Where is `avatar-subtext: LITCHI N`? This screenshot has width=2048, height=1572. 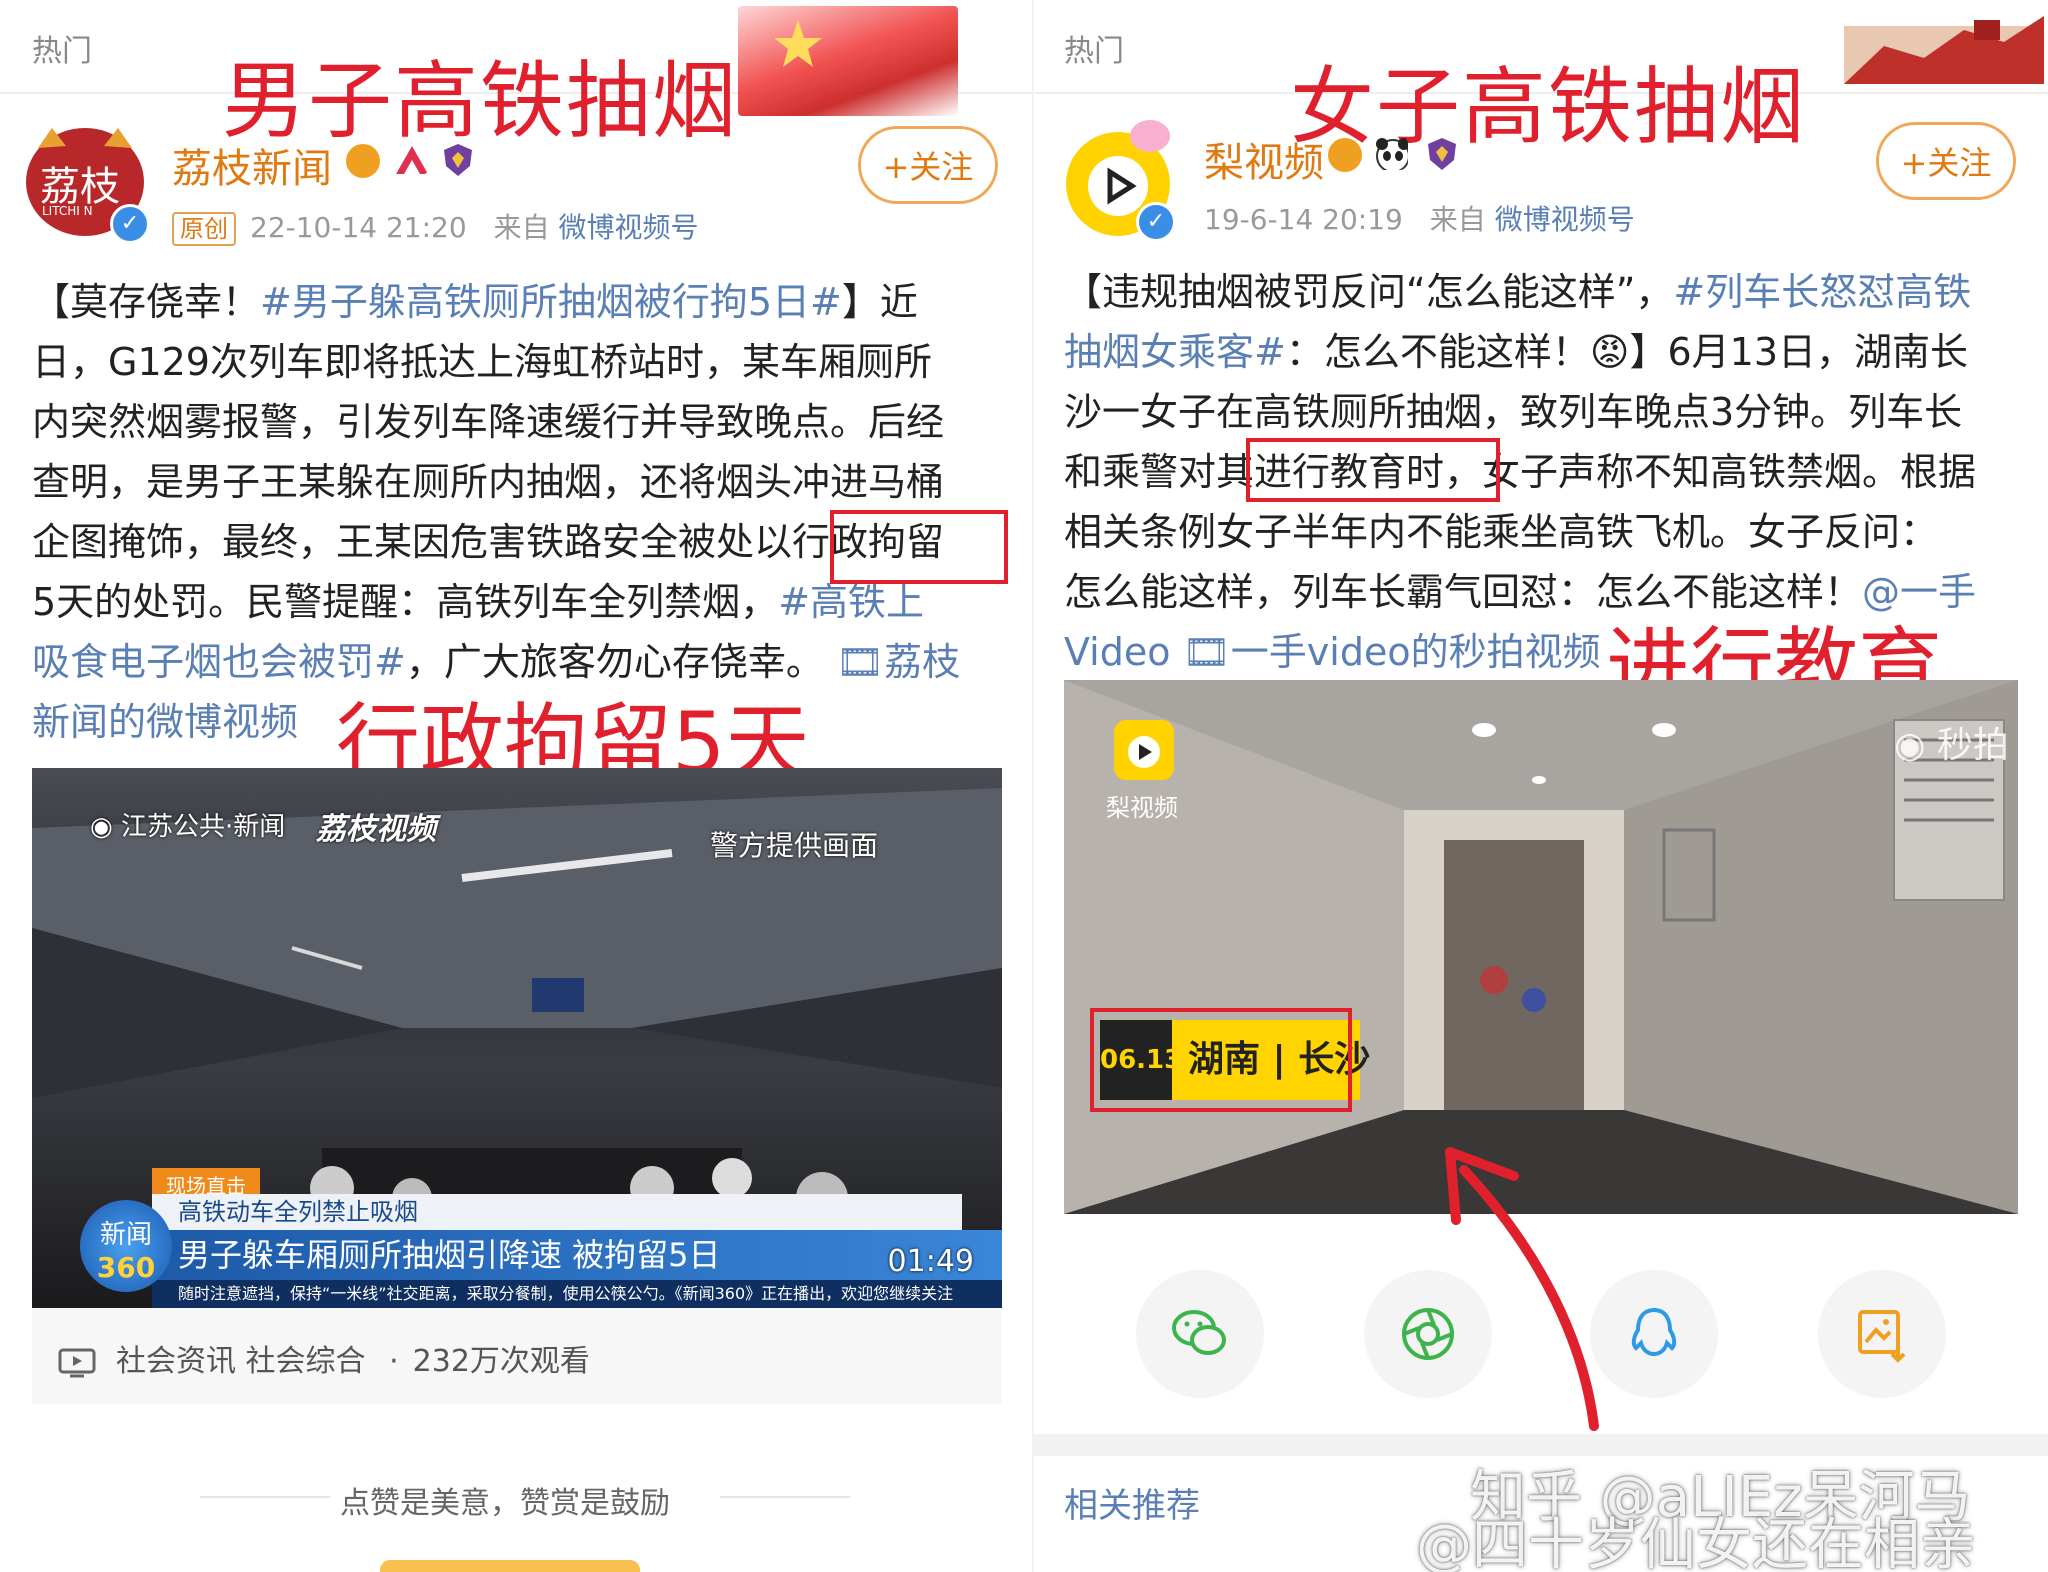 avatar-subtext: LITCHI N is located at coordinates (67, 211).